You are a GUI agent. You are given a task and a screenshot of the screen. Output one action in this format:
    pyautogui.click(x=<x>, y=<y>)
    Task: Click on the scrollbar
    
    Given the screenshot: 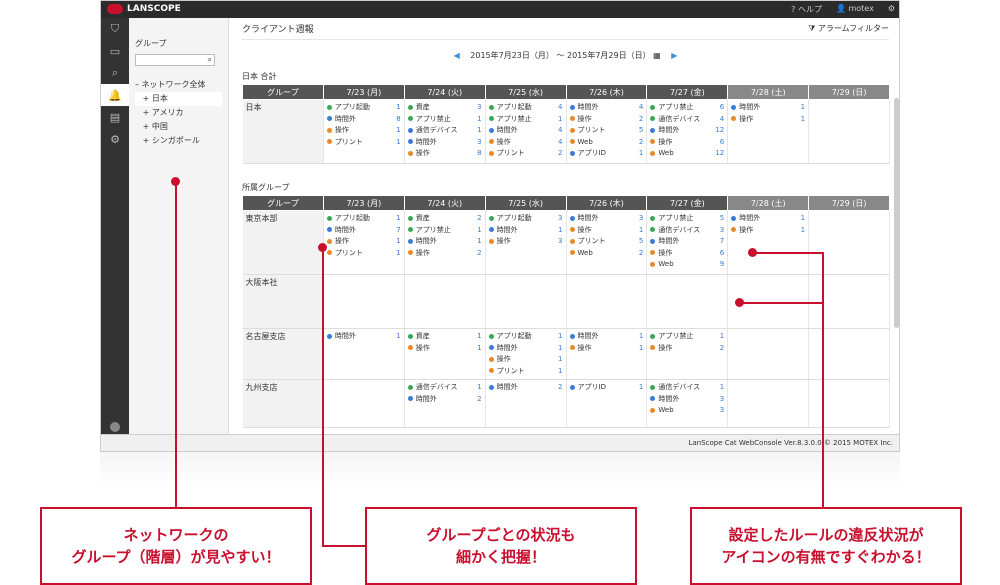 What is the action you would take?
    pyautogui.click(x=896, y=213)
    